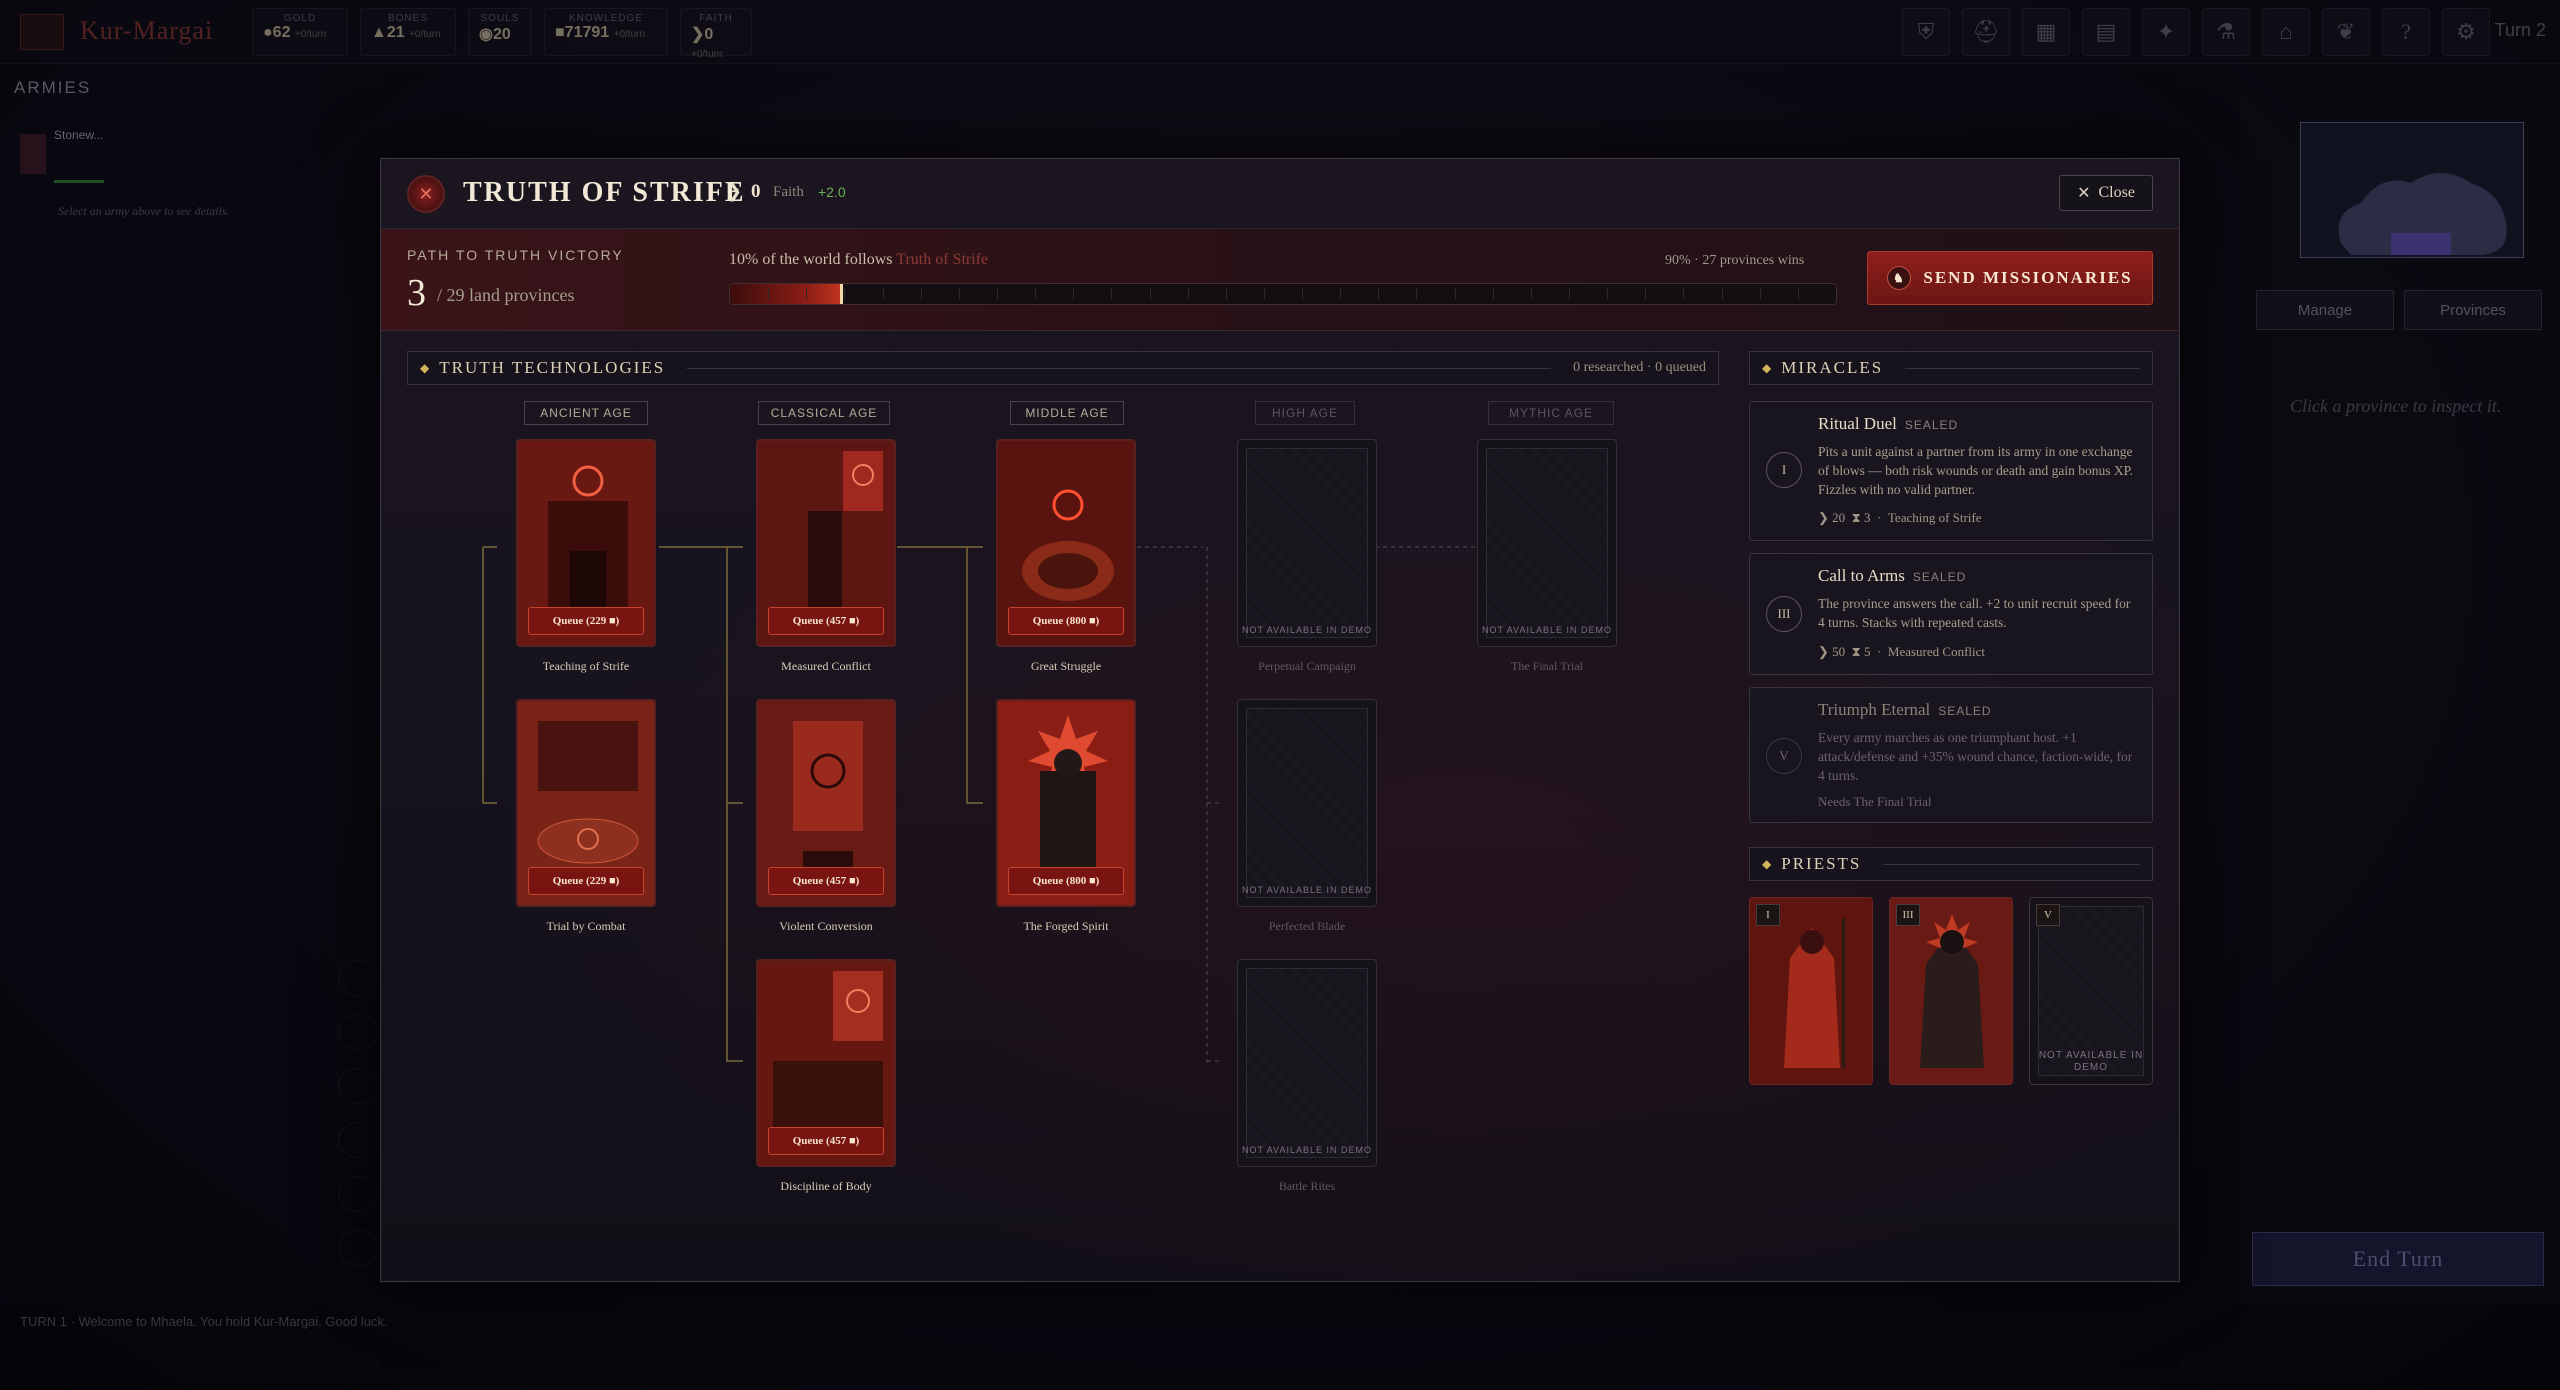 This screenshot has width=2560, height=1390. I want to click on tech-card-perfected-blade: NOT AVAILABLE IN DEMO, so click(1307, 803).